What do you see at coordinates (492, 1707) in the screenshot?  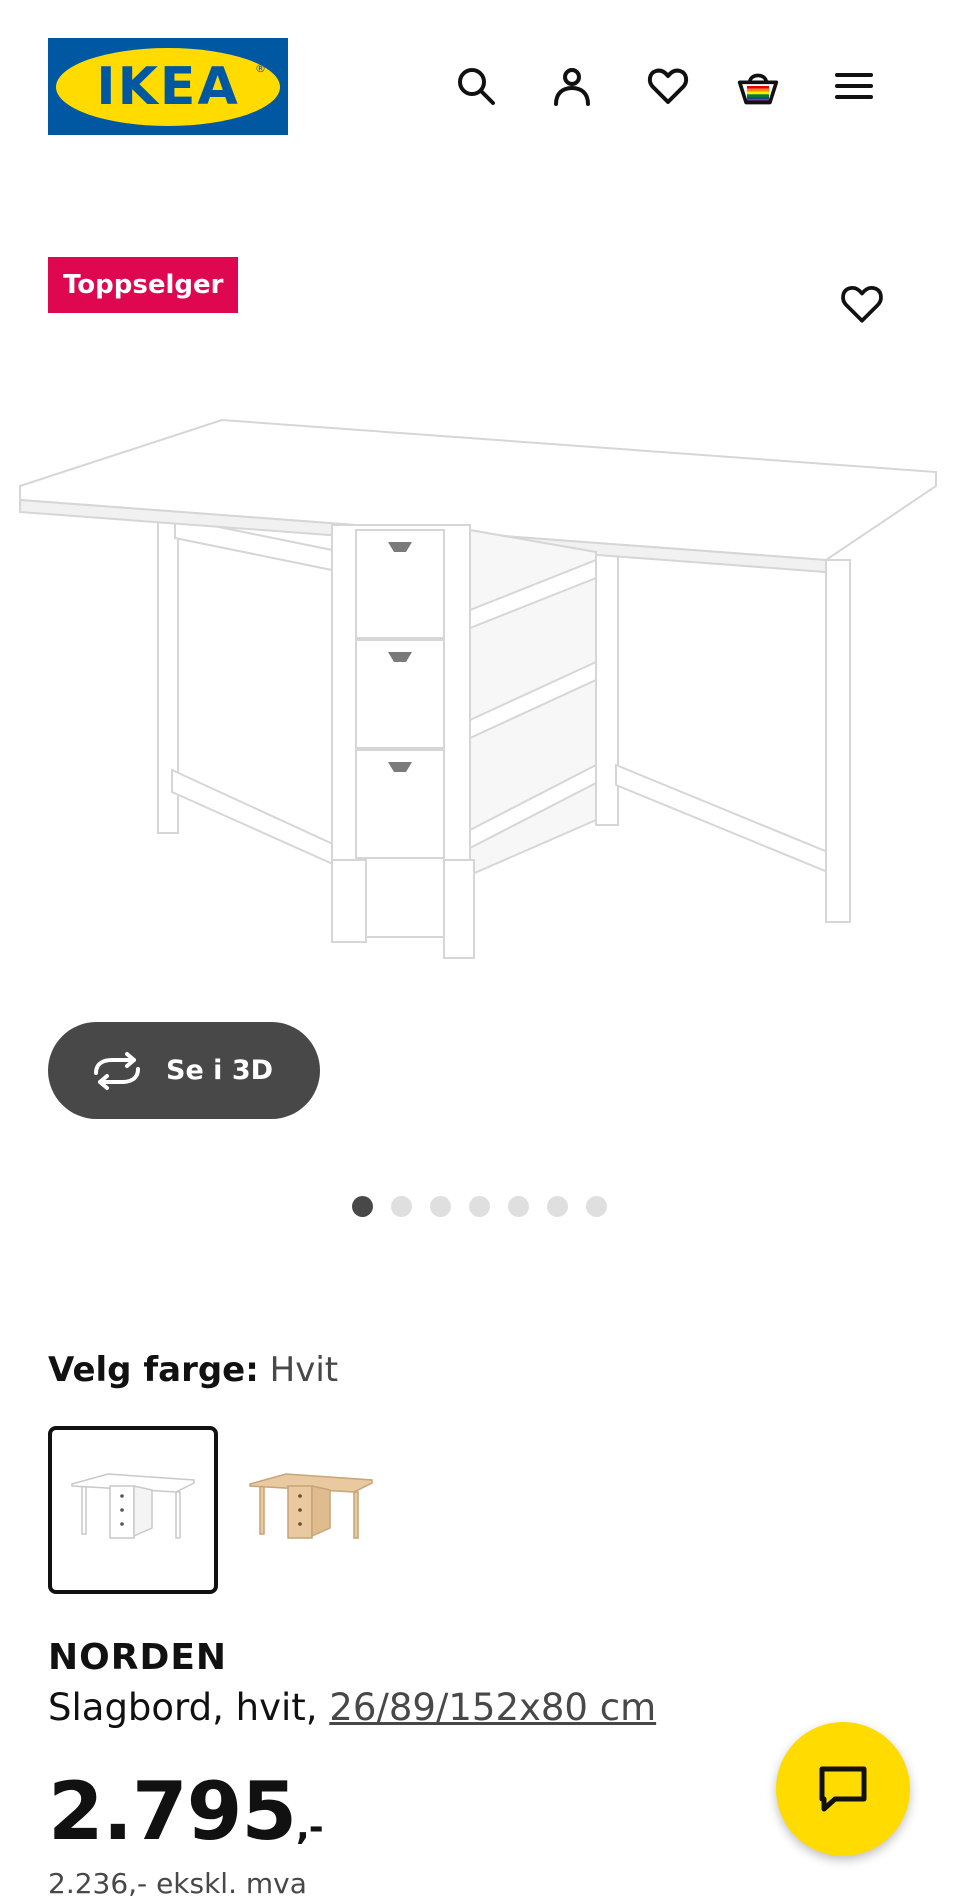 I see `product-measurements-link: 26/89/152x80 cm` at bounding box center [492, 1707].